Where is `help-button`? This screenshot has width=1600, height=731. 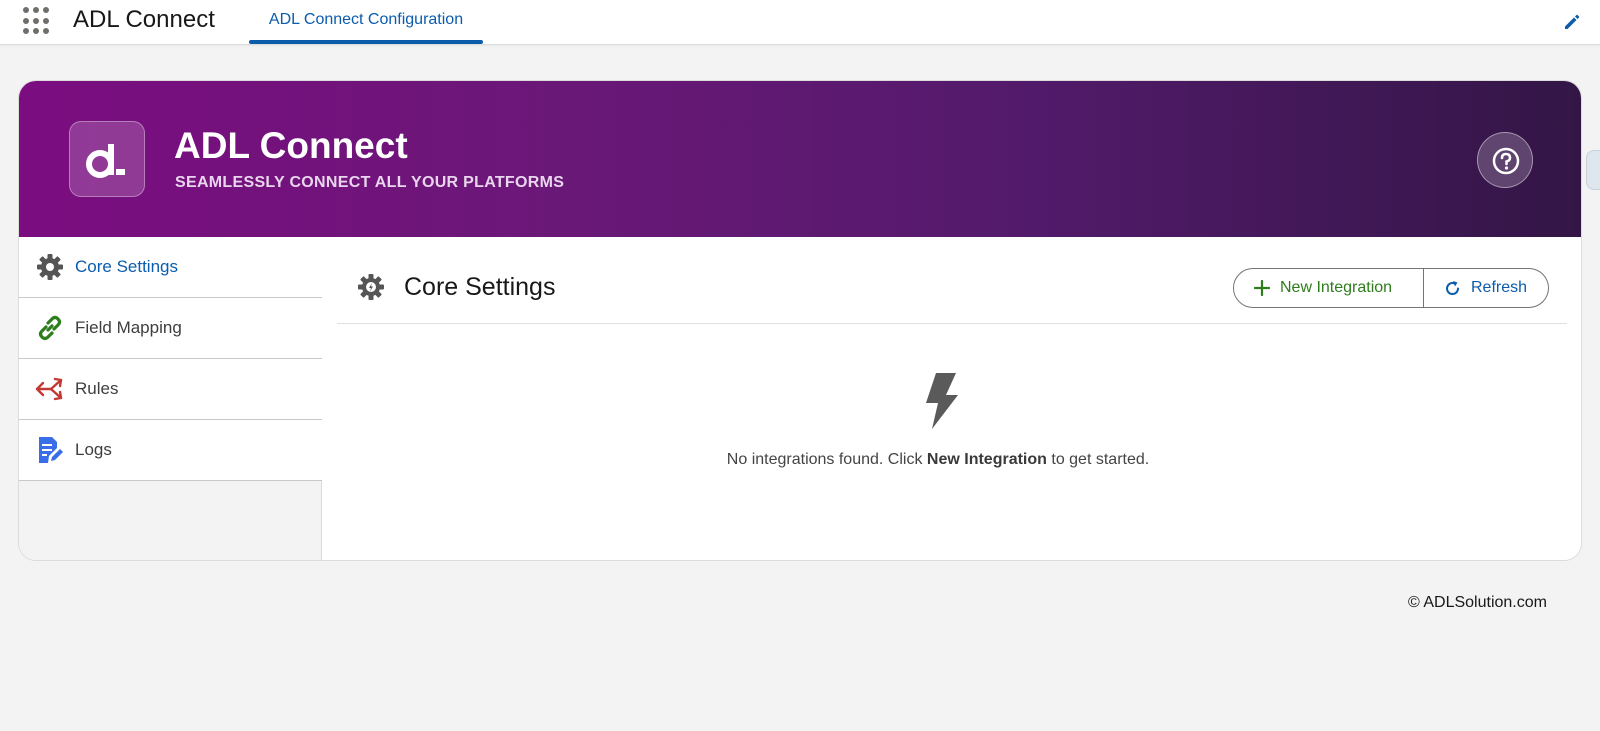 help-button is located at coordinates (1505, 160).